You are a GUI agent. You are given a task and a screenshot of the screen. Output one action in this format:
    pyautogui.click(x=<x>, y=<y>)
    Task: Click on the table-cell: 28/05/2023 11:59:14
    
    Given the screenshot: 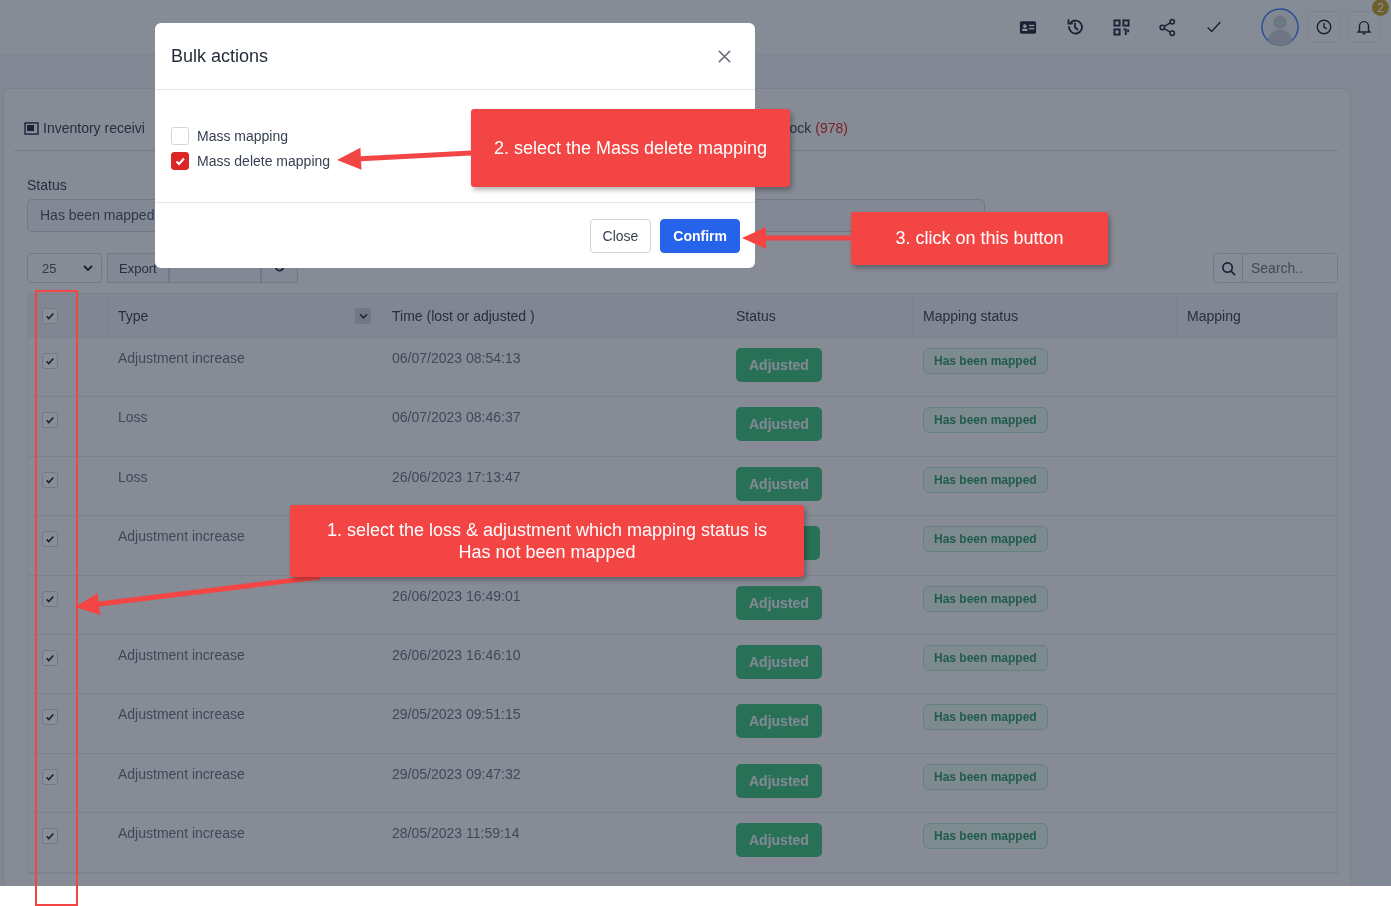 What is the action you would take?
    pyautogui.click(x=456, y=833)
    